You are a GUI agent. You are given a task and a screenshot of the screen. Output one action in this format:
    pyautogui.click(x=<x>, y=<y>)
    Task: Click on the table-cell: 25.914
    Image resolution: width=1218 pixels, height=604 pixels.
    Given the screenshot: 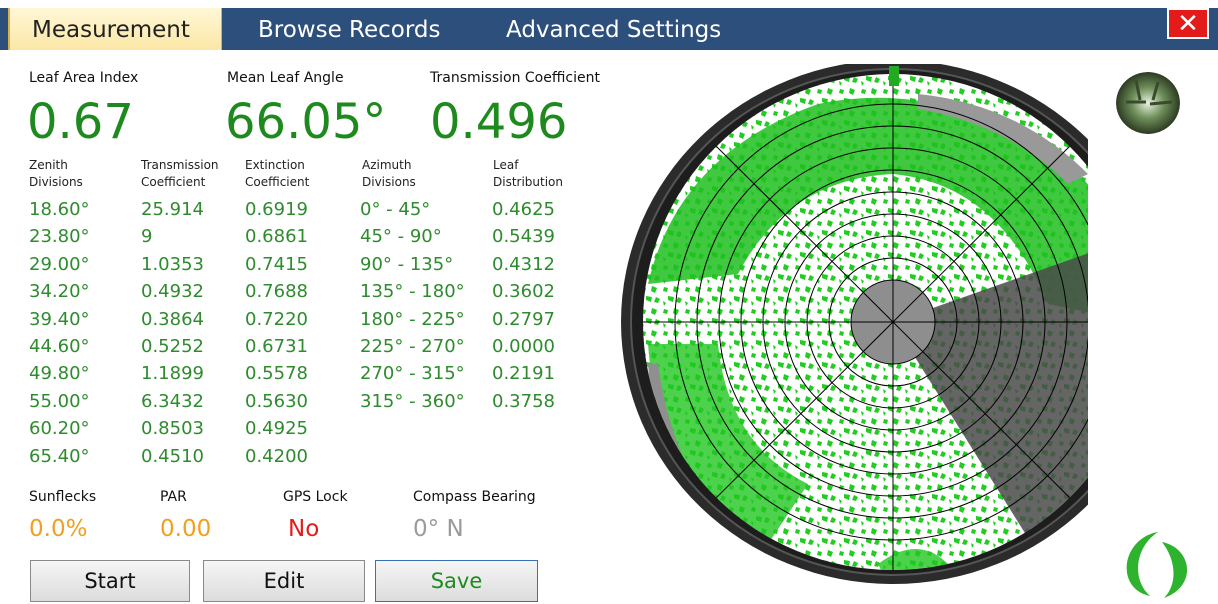 What is the action you would take?
    pyautogui.click(x=172, y=209)
    